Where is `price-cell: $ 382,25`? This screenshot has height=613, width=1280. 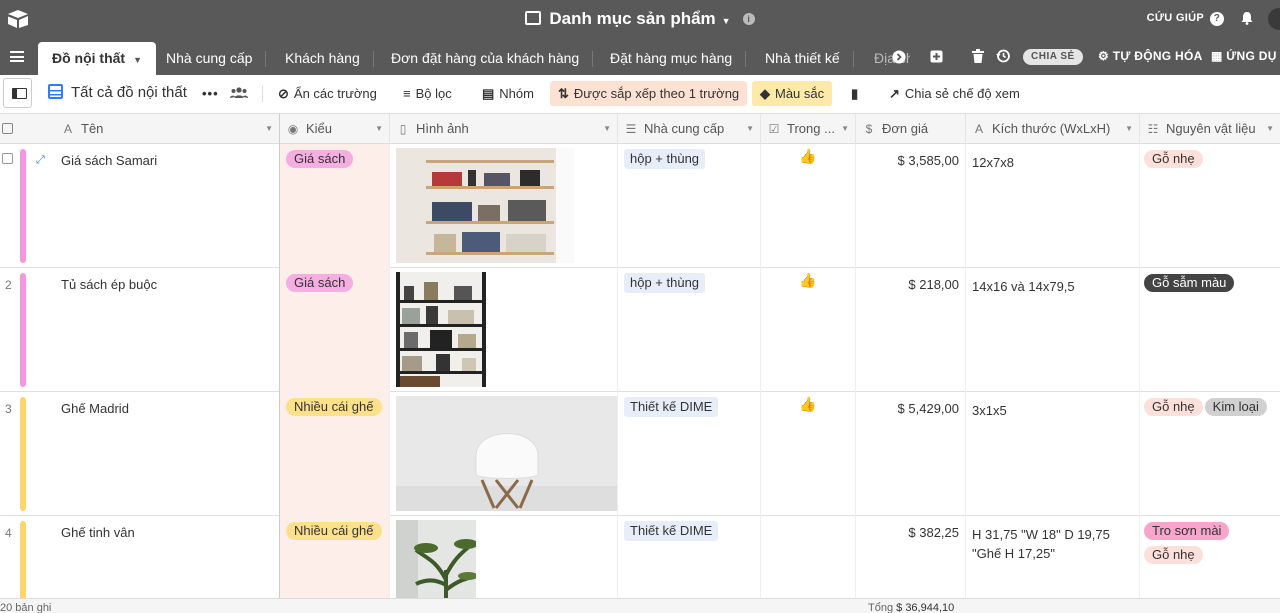 price-cell: $ 382,25 is located at coordinates (911, 557).